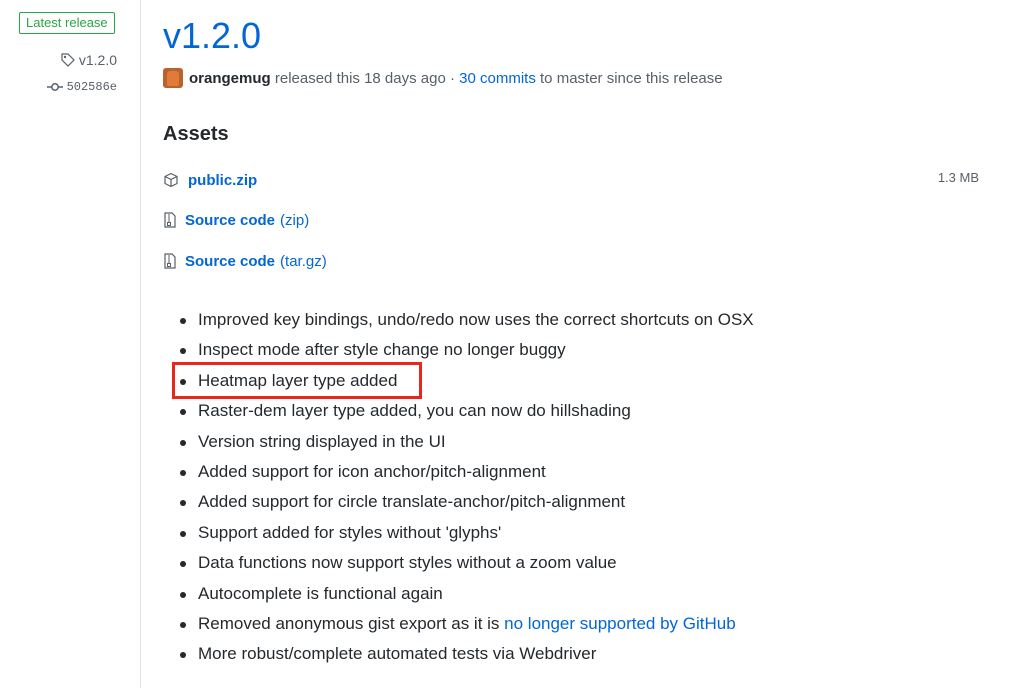  What do you see at coordinates (212, 36) in the screenshot?
I see `release-title: v1.2.0` at bounding box center [212, 36].